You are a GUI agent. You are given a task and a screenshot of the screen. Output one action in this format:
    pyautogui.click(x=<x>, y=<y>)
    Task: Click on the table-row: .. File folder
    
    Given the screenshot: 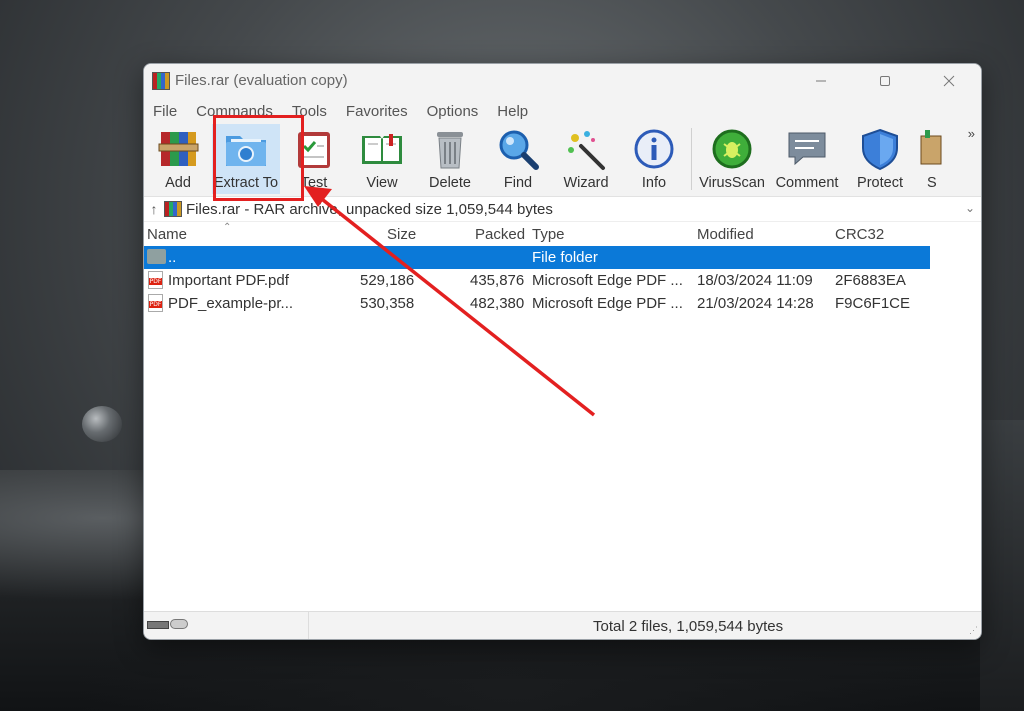 What is the action you would take?
    pyautogui.click(x=537, y=257)
    